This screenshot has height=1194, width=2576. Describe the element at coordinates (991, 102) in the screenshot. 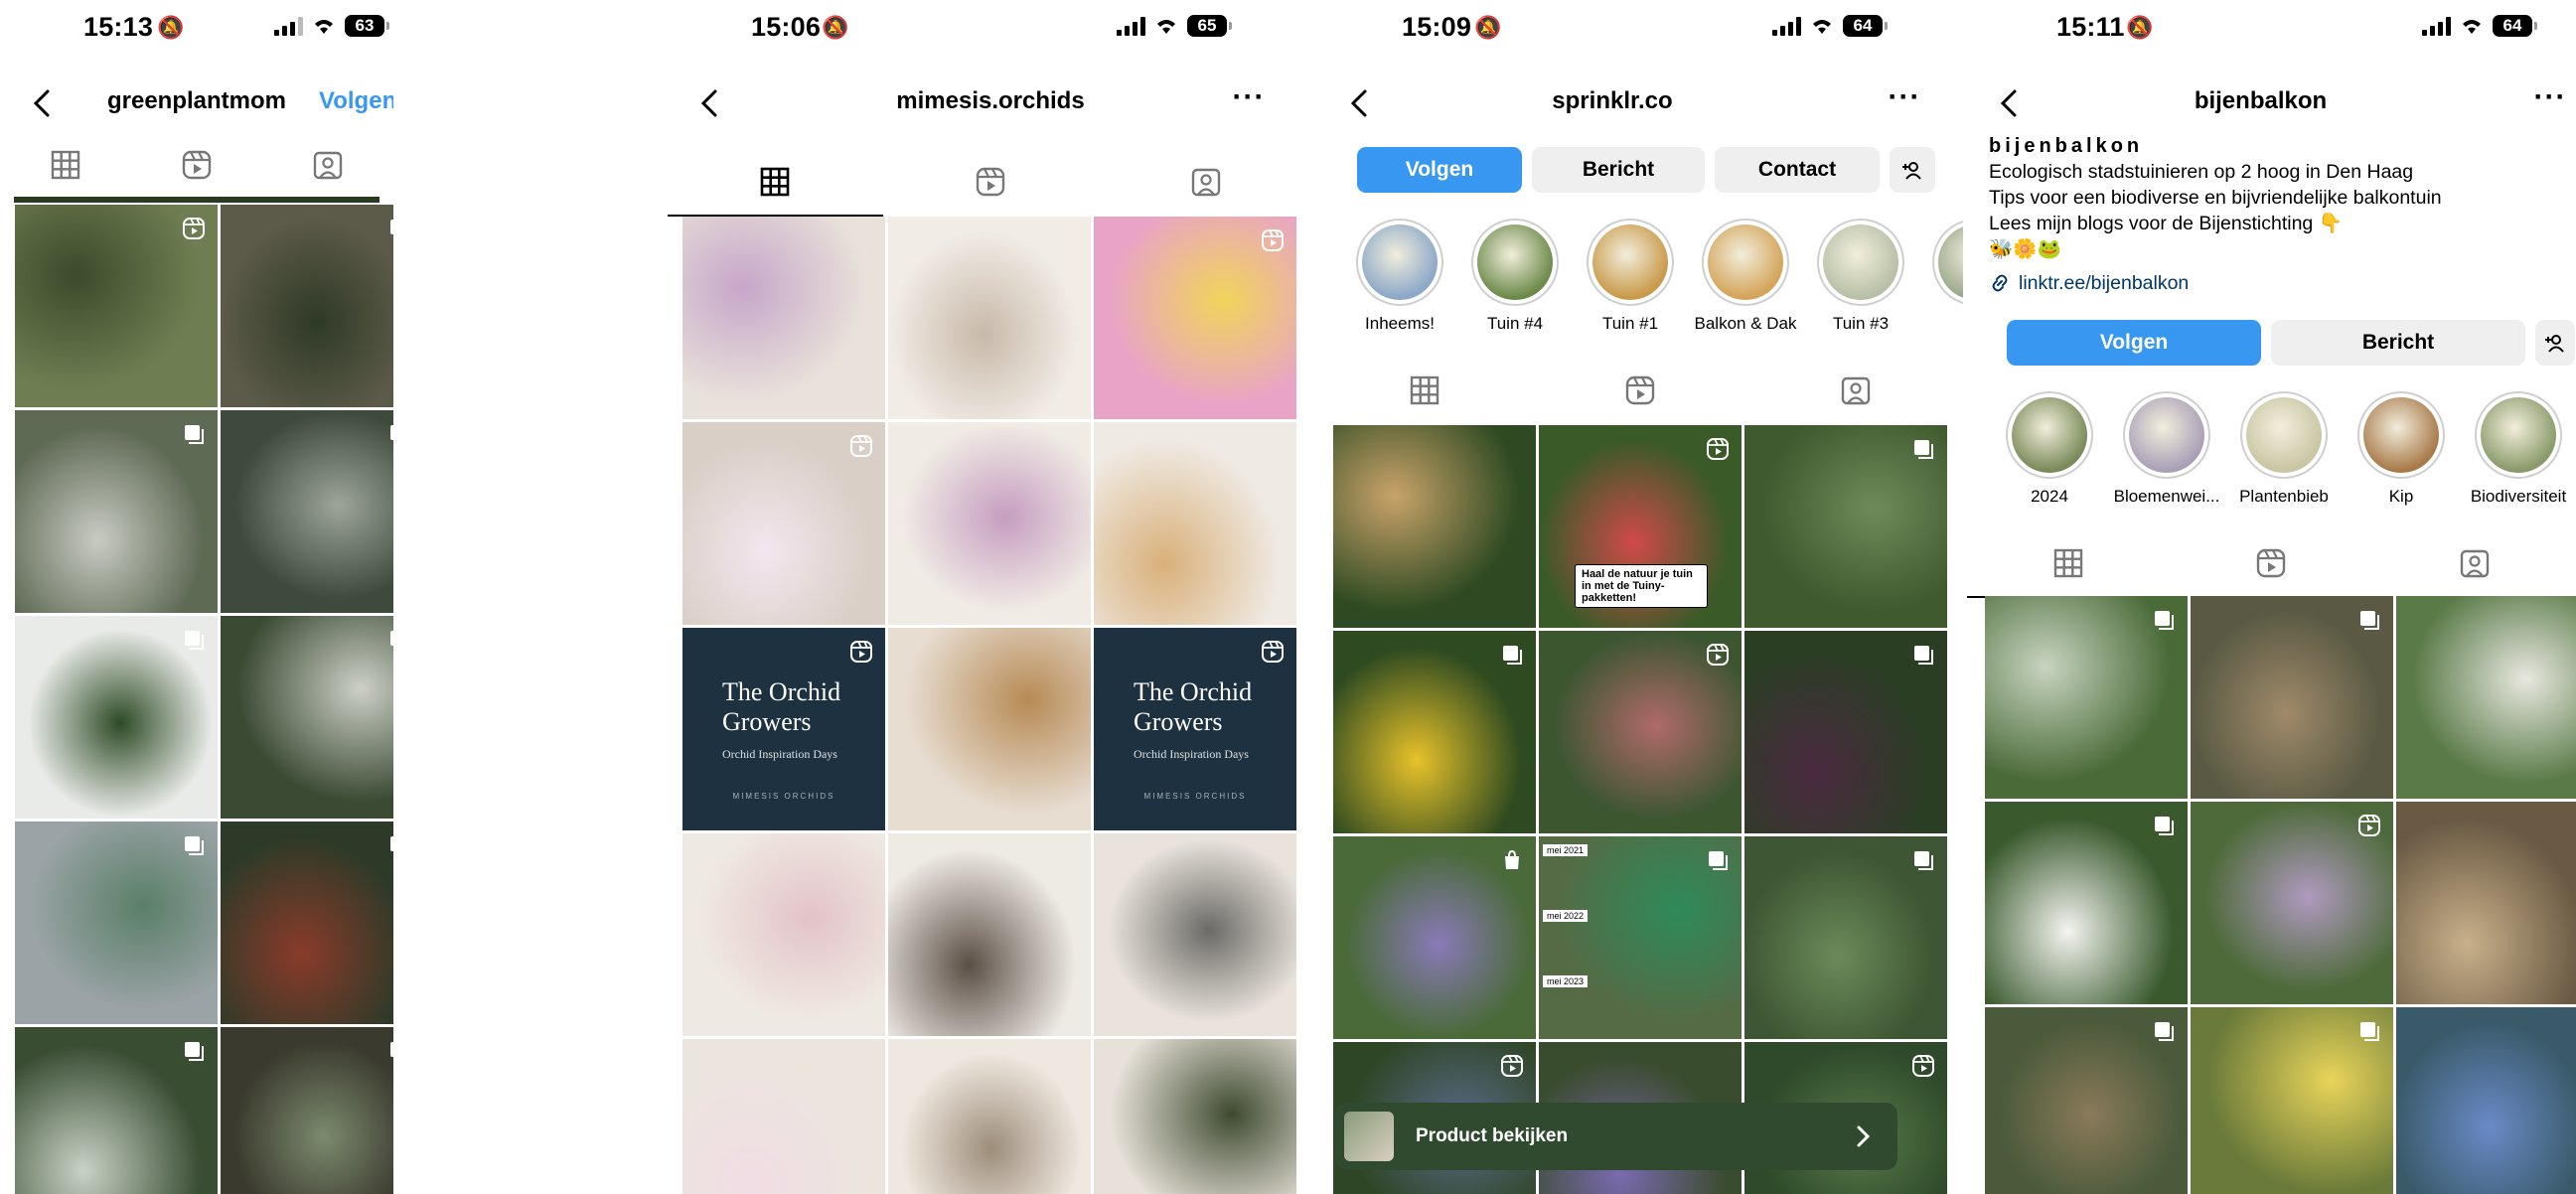

I see `nav-bar: mimesis.orchids ···` at that location.